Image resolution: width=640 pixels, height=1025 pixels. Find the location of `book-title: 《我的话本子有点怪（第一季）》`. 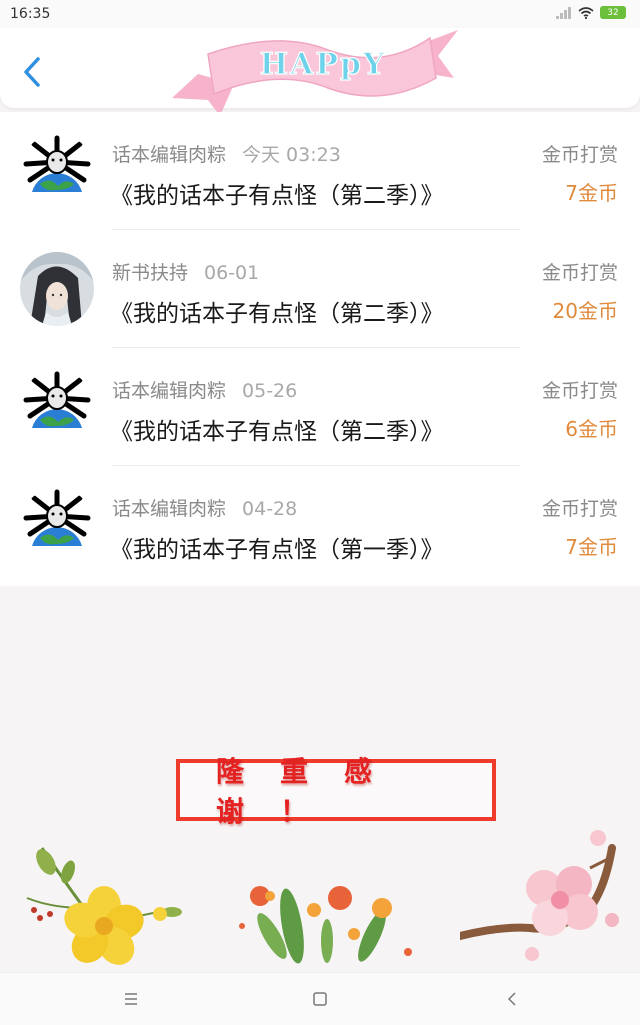

book-title: 《我的话本子有点怪（第一季）》 is located at coordinates (277, 550).